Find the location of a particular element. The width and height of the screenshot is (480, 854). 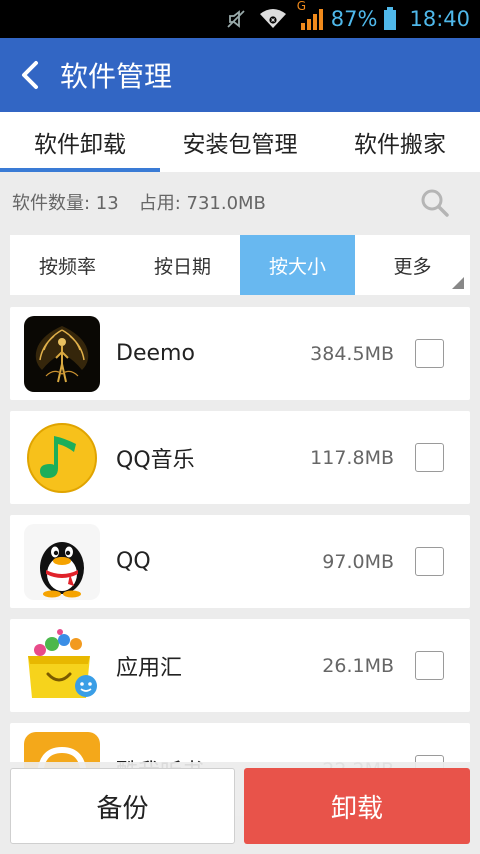

sort-bar: 按频率 按日期 按大小 更多 is located at coordinates (240, 265).